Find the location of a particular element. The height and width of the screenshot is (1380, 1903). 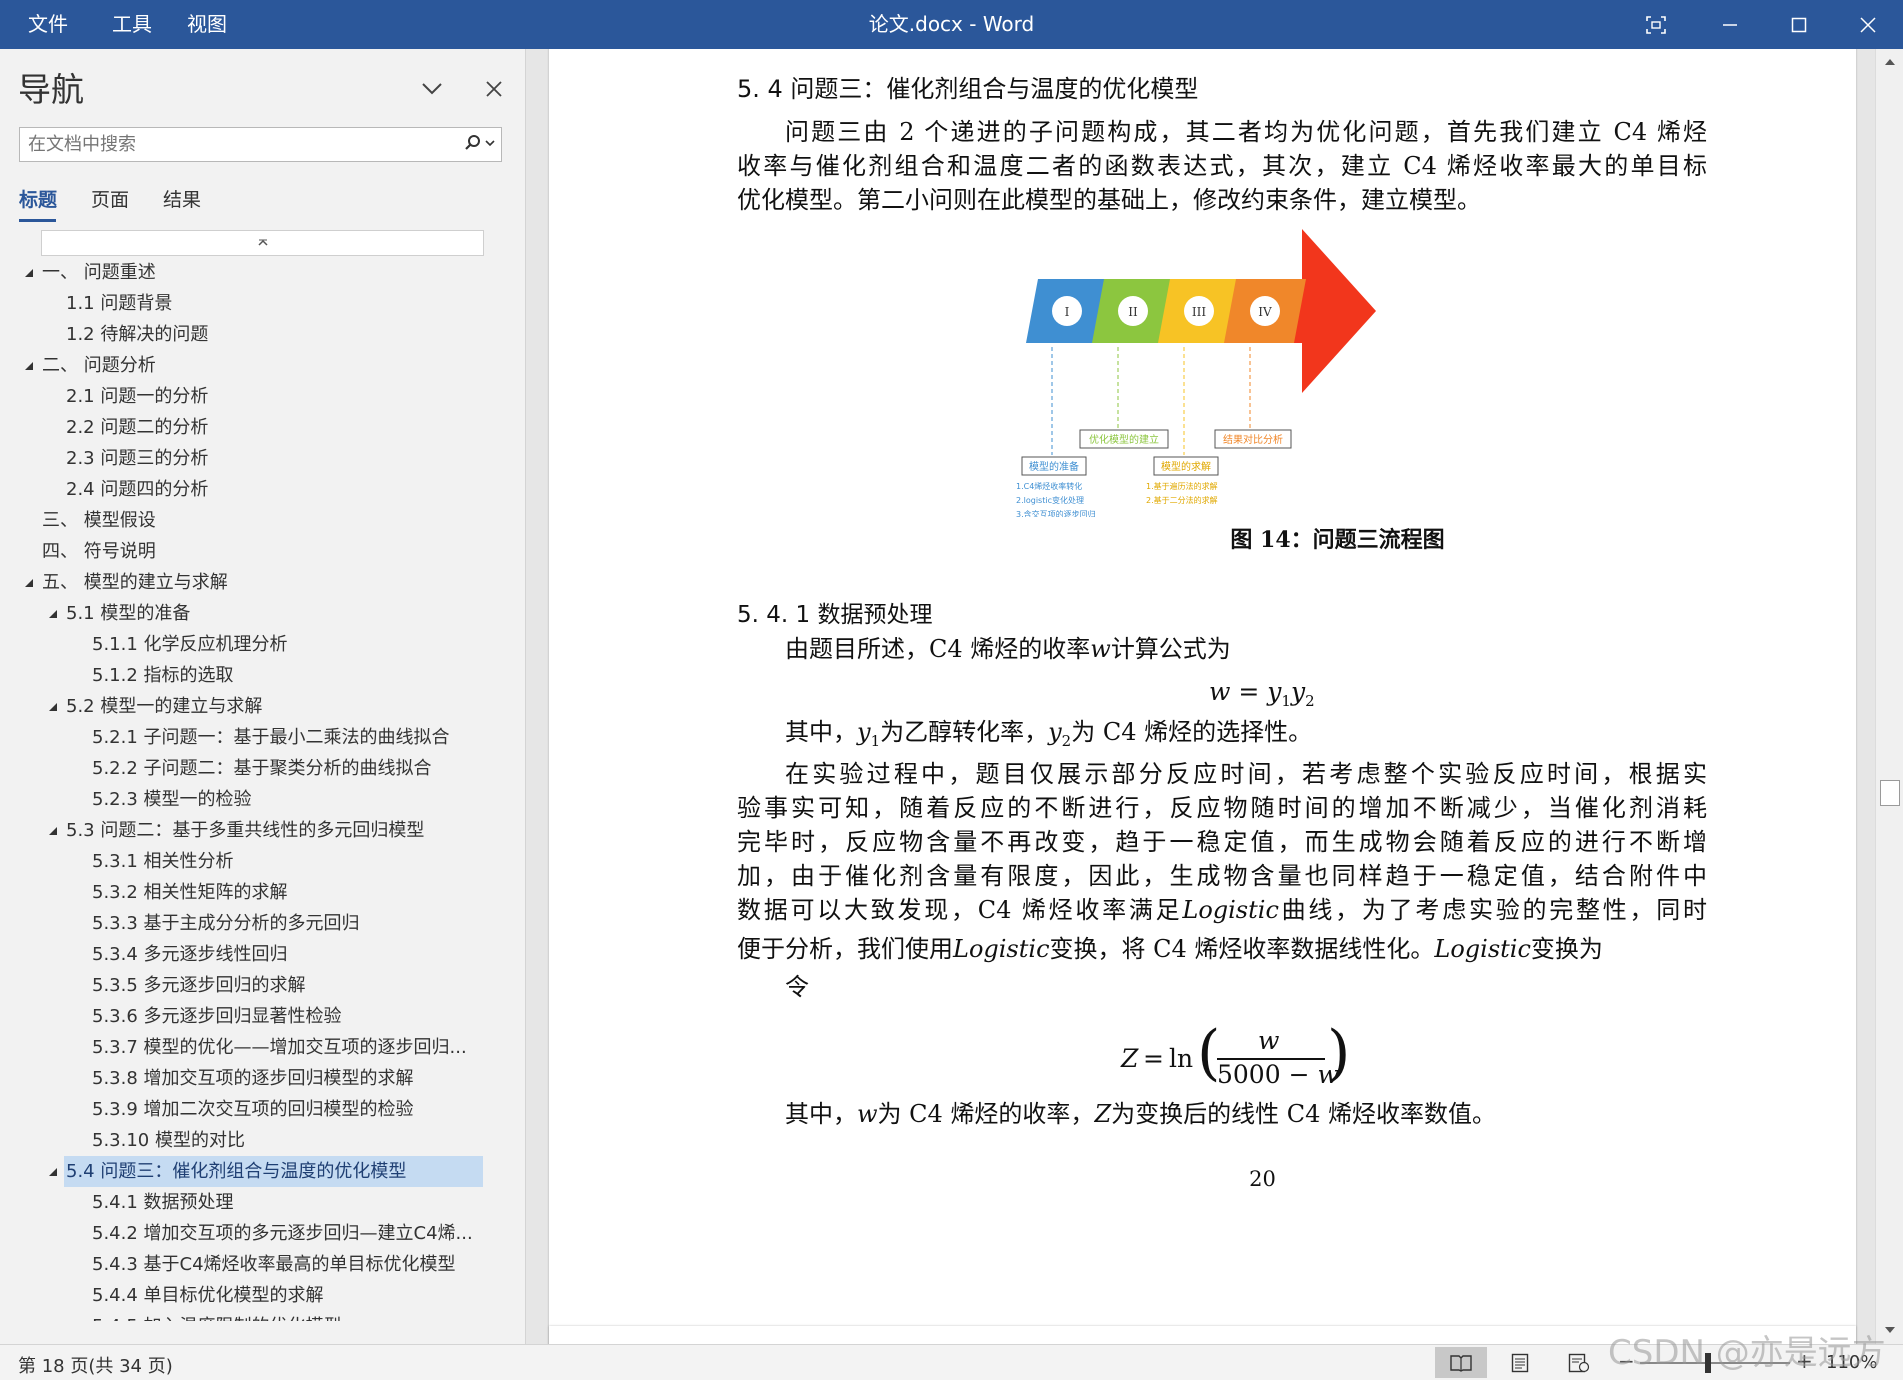

search-button is located at coordinates (479, 143).